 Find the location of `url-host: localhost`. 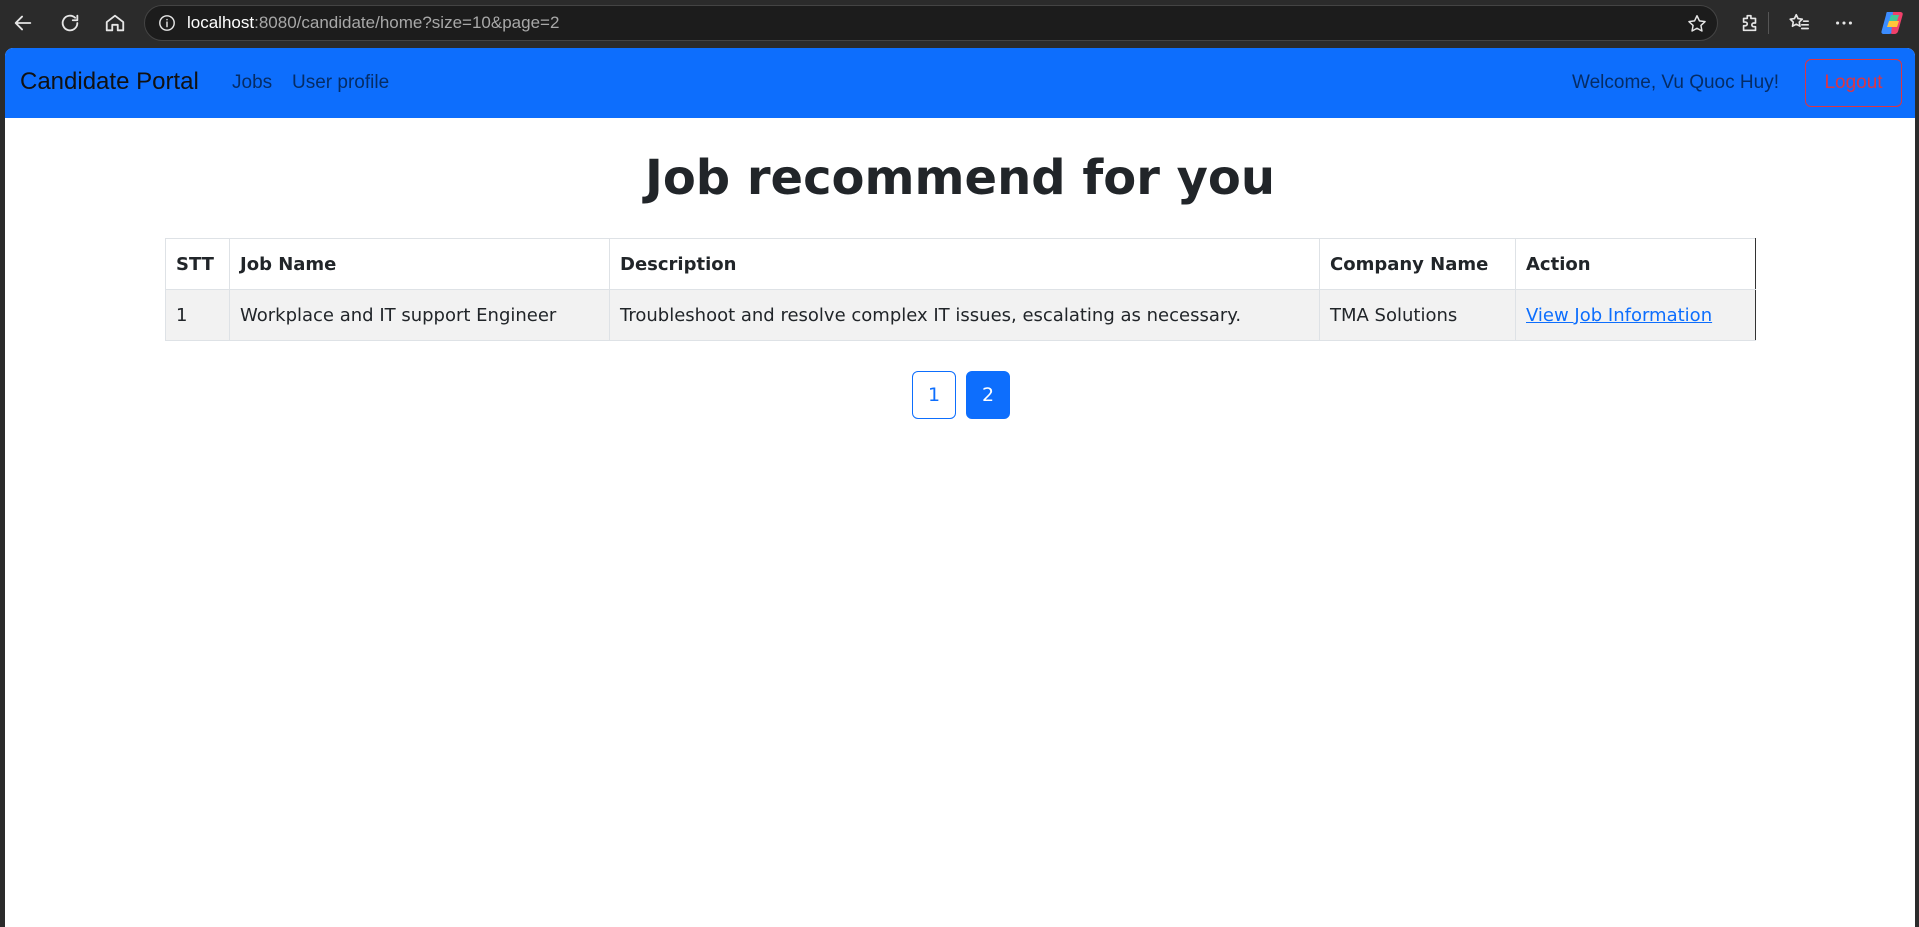

url-host: localhost is located at coordinates (221, 22).